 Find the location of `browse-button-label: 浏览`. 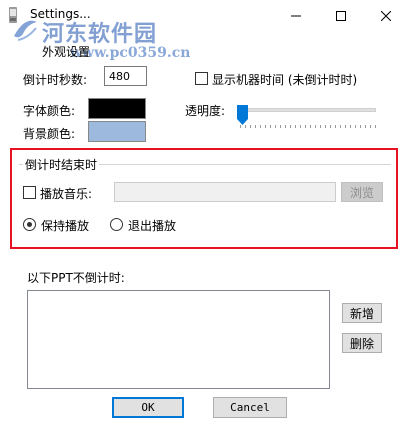

browse-button-label: 浏览 is located at coordinates (361, 192).